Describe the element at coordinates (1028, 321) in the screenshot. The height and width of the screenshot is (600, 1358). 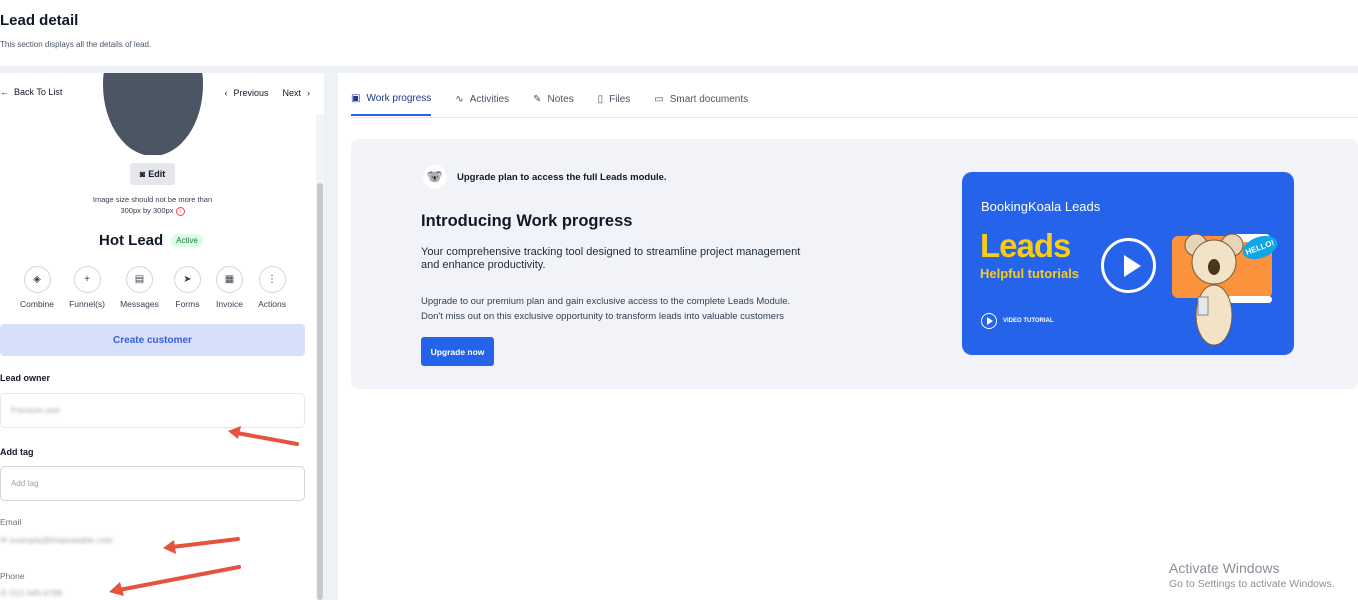
I see `video-badge-text: VIDEO TUTORIAL` at that location.